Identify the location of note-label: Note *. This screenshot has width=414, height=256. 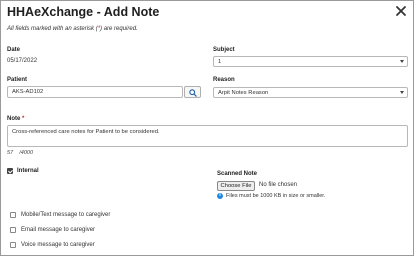
(15, 119).